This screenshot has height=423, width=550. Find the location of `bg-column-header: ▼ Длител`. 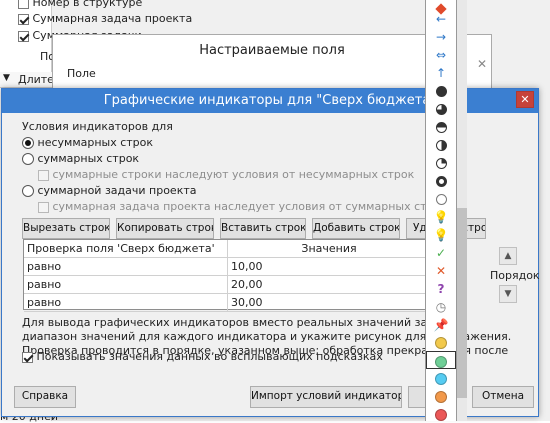

bg-column-header: ▼ Длител is located at coordinates (30, 80).